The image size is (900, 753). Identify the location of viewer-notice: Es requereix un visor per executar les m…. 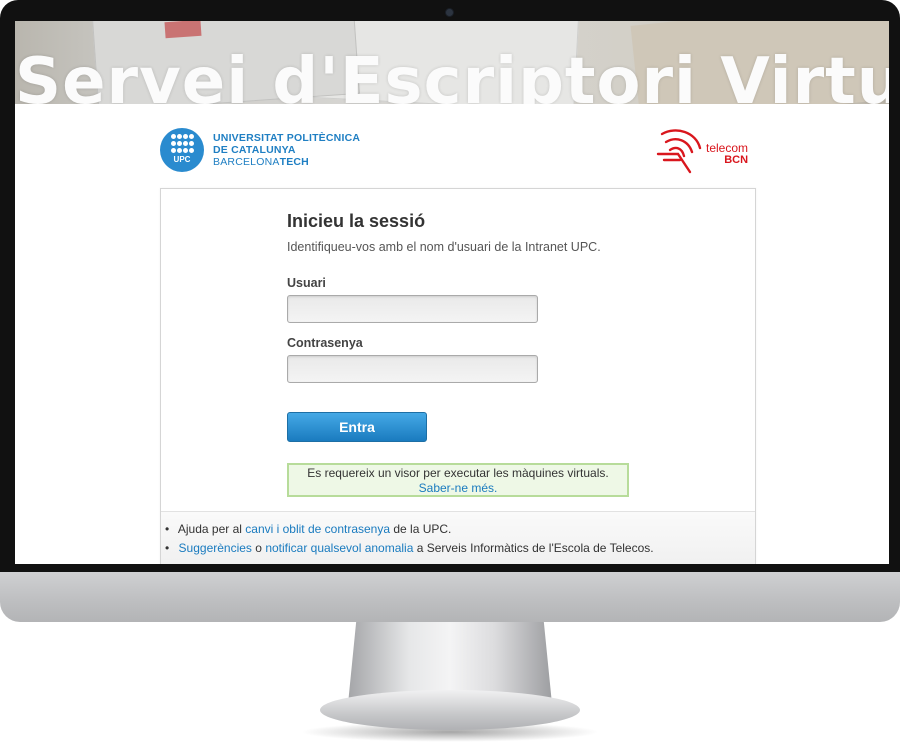
(458, 480).